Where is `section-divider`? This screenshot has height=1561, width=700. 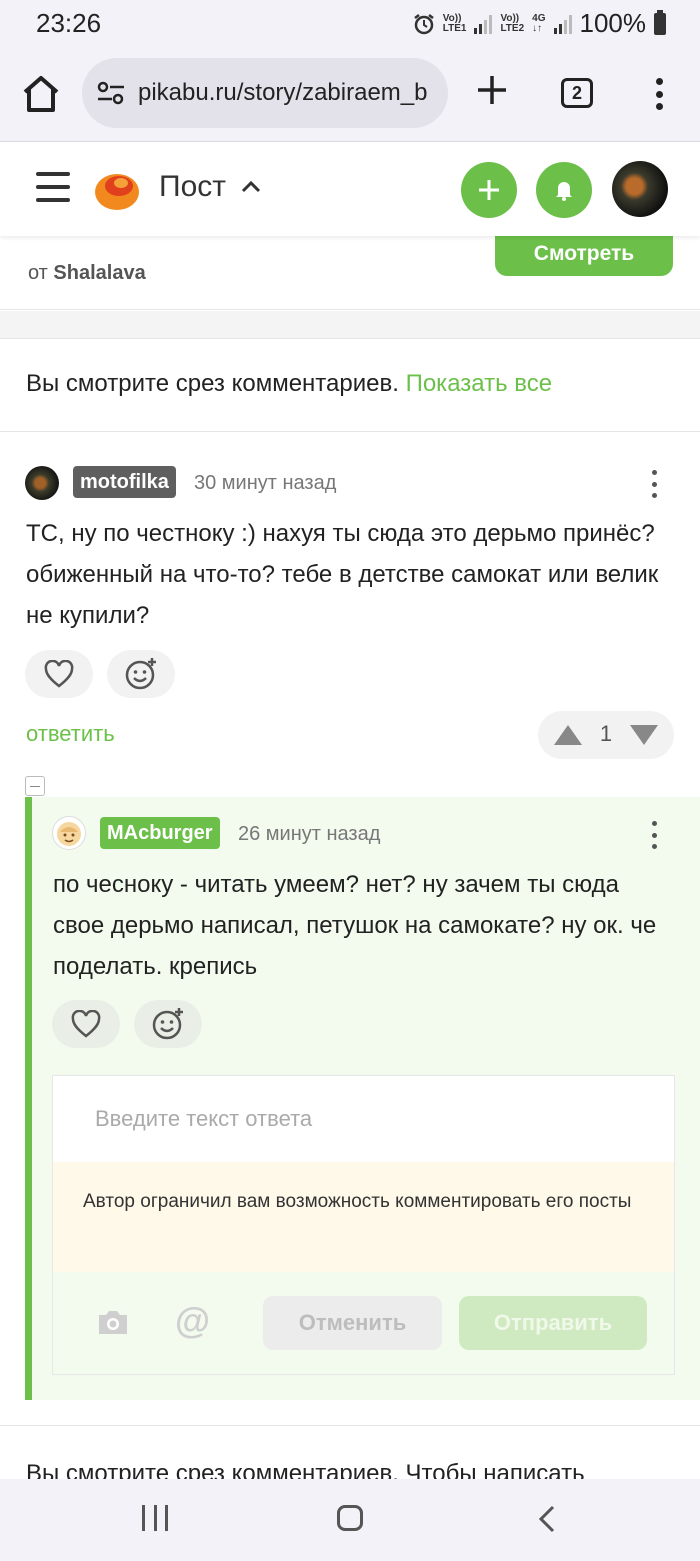
section-divider is located at coordinates (350, 325).